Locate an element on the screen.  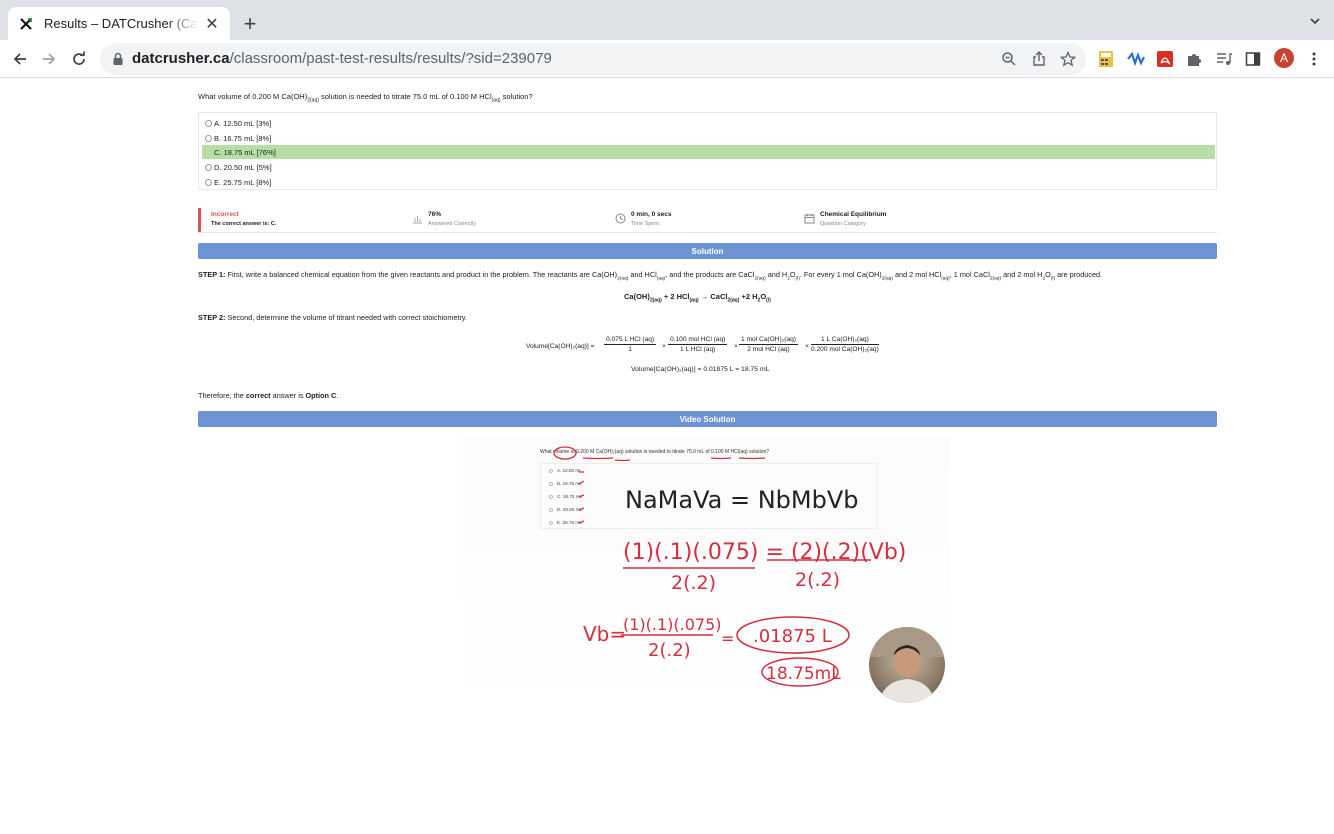
media-queue-icon is located at coordinates (1224, 59).